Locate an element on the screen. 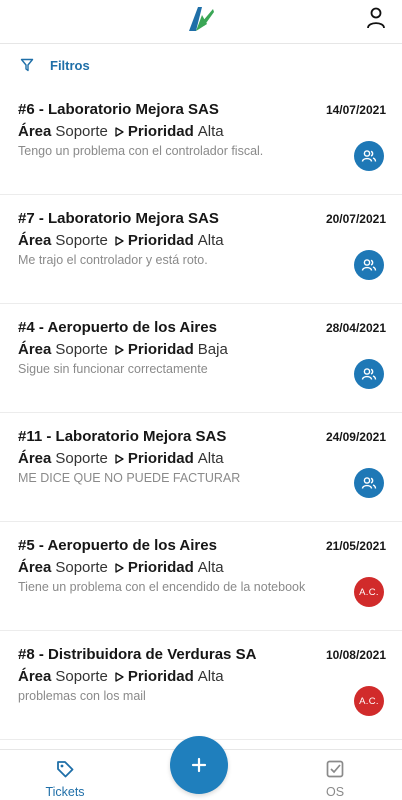  top-bar is located at coordinates (201, 22).